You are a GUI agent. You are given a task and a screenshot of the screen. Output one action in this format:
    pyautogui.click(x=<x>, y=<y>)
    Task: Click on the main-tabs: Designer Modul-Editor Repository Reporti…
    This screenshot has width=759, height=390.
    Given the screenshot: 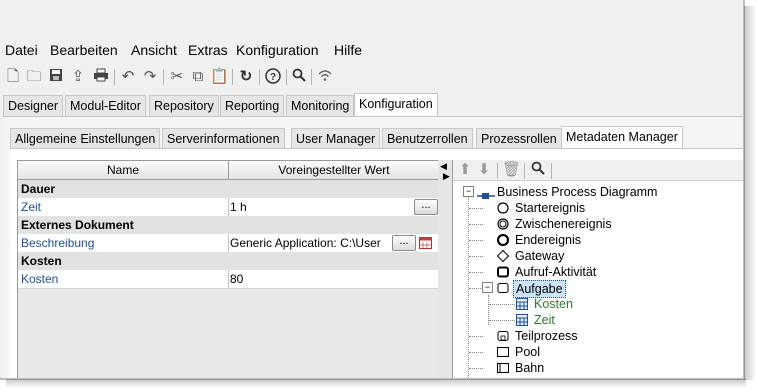 What is the action you would take?
    pyautogui.click(x=373, y=104)
    